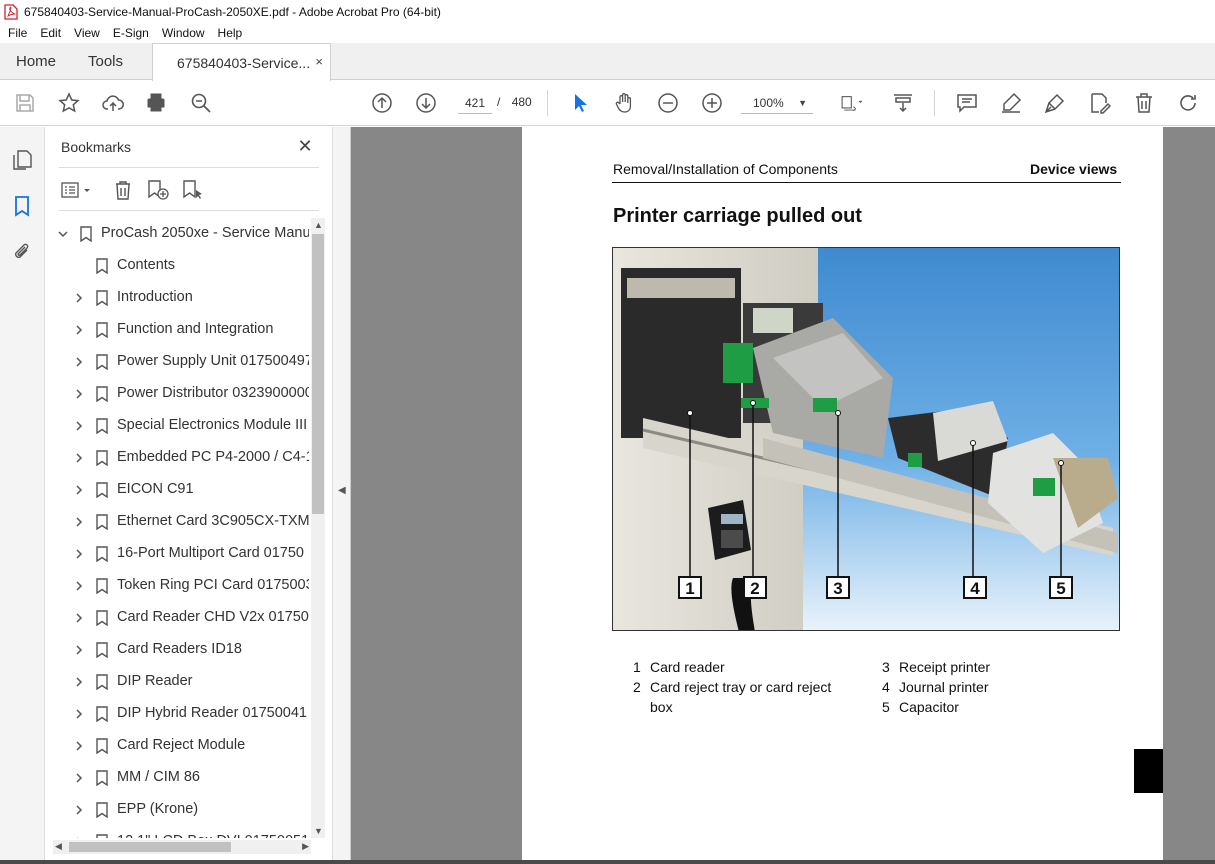 The width and height of the screenshot is (1215, 864). What do you see at coordinates (318, 225) in the screenshot?
I see `scroll-up-icon: ▲` at bounding box center [318, 225].